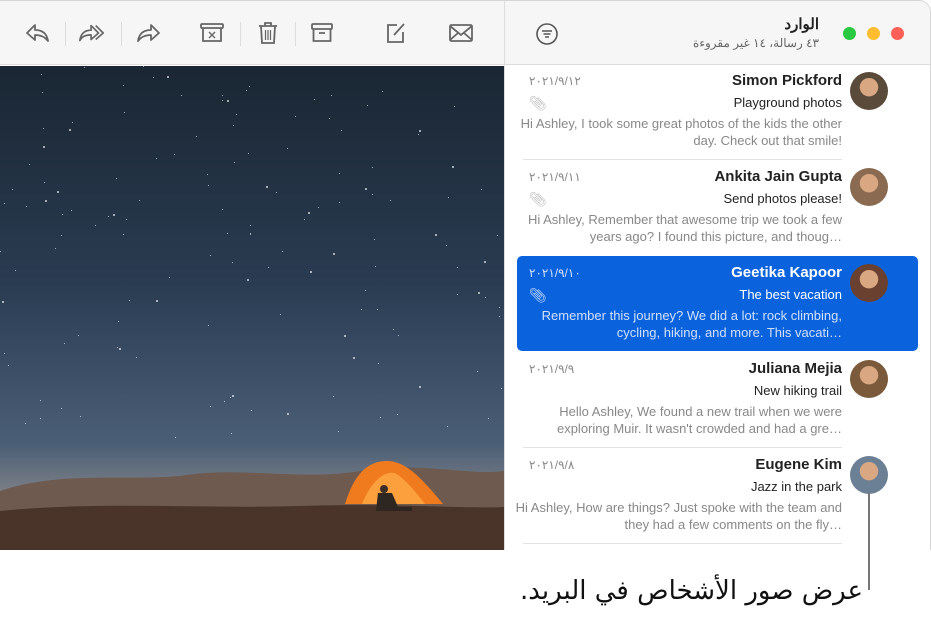 Image resolution: width=931 pixels, height=622 pixels. I want to click on close-button, so click(897, 33).